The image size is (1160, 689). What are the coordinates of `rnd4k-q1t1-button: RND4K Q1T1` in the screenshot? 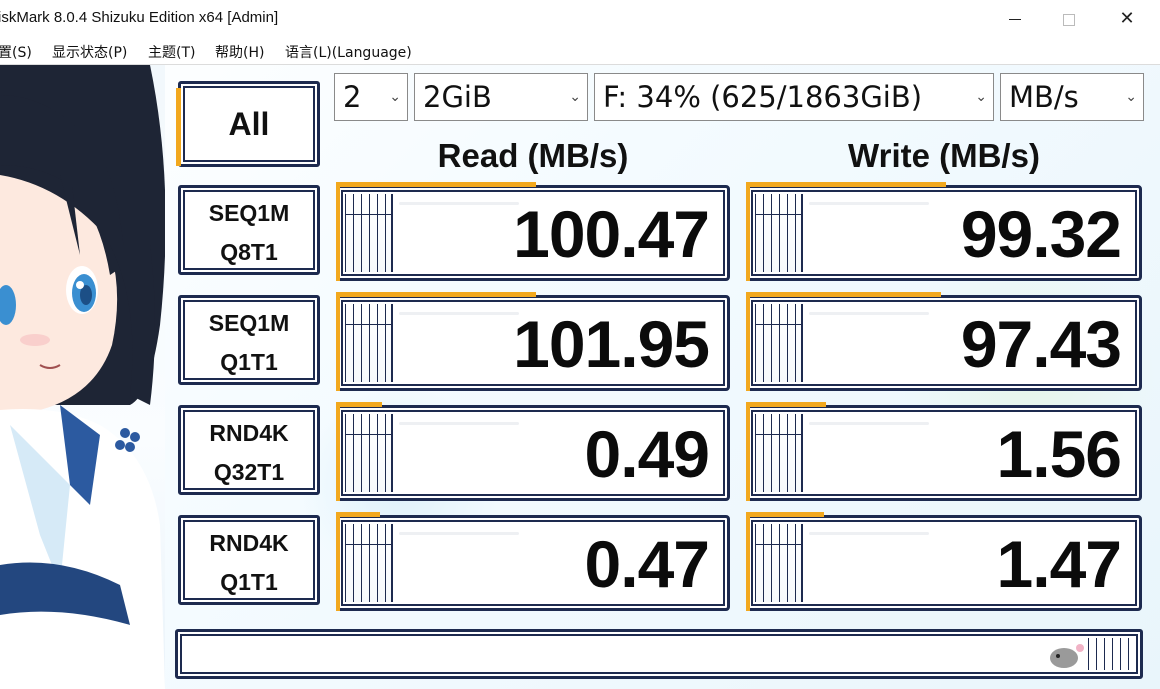 It's located at (249, 560).